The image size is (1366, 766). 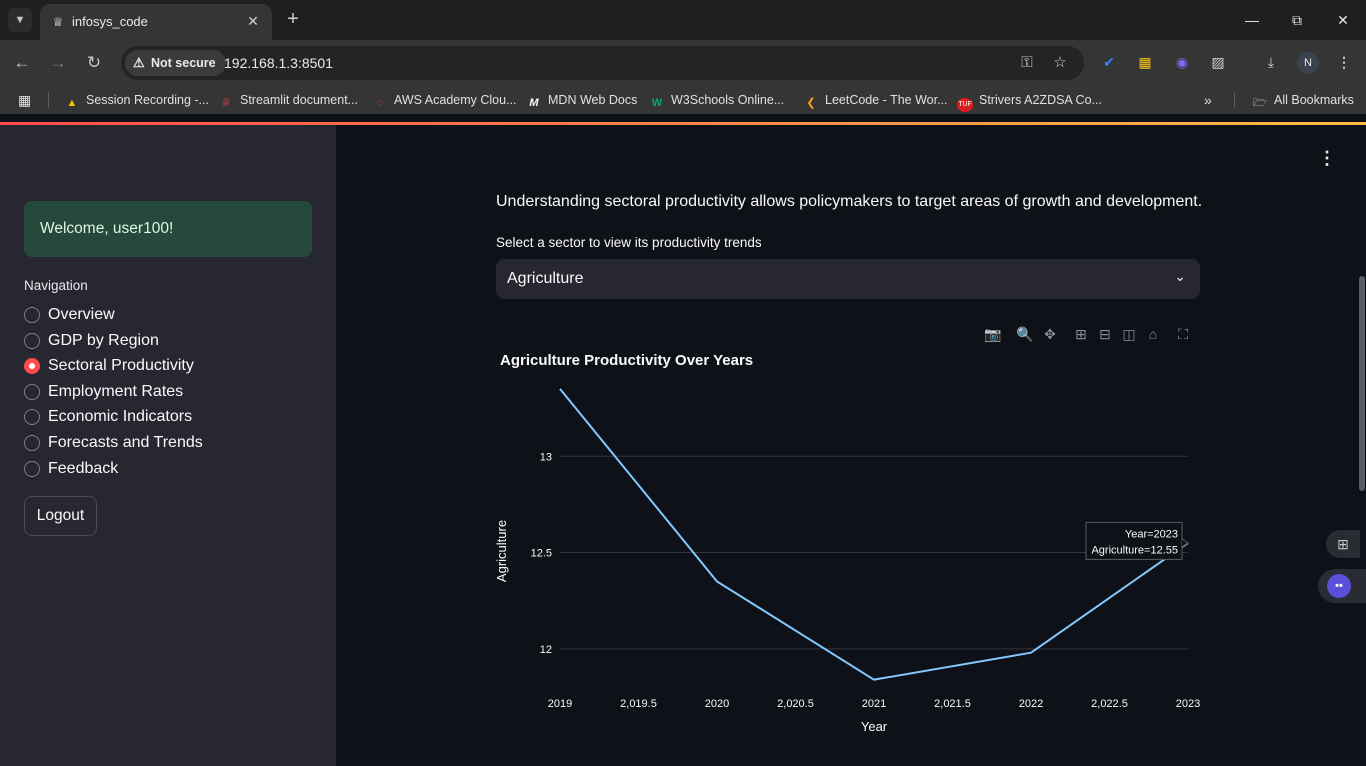 I want to click on mdn-icon: M, so click(x=534, y=103).